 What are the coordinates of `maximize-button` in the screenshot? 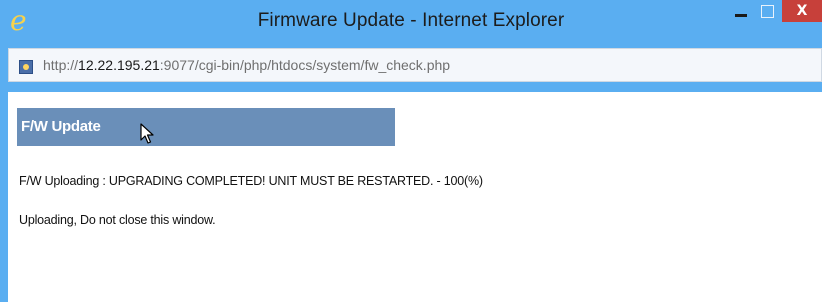 It's located at (768, 11).